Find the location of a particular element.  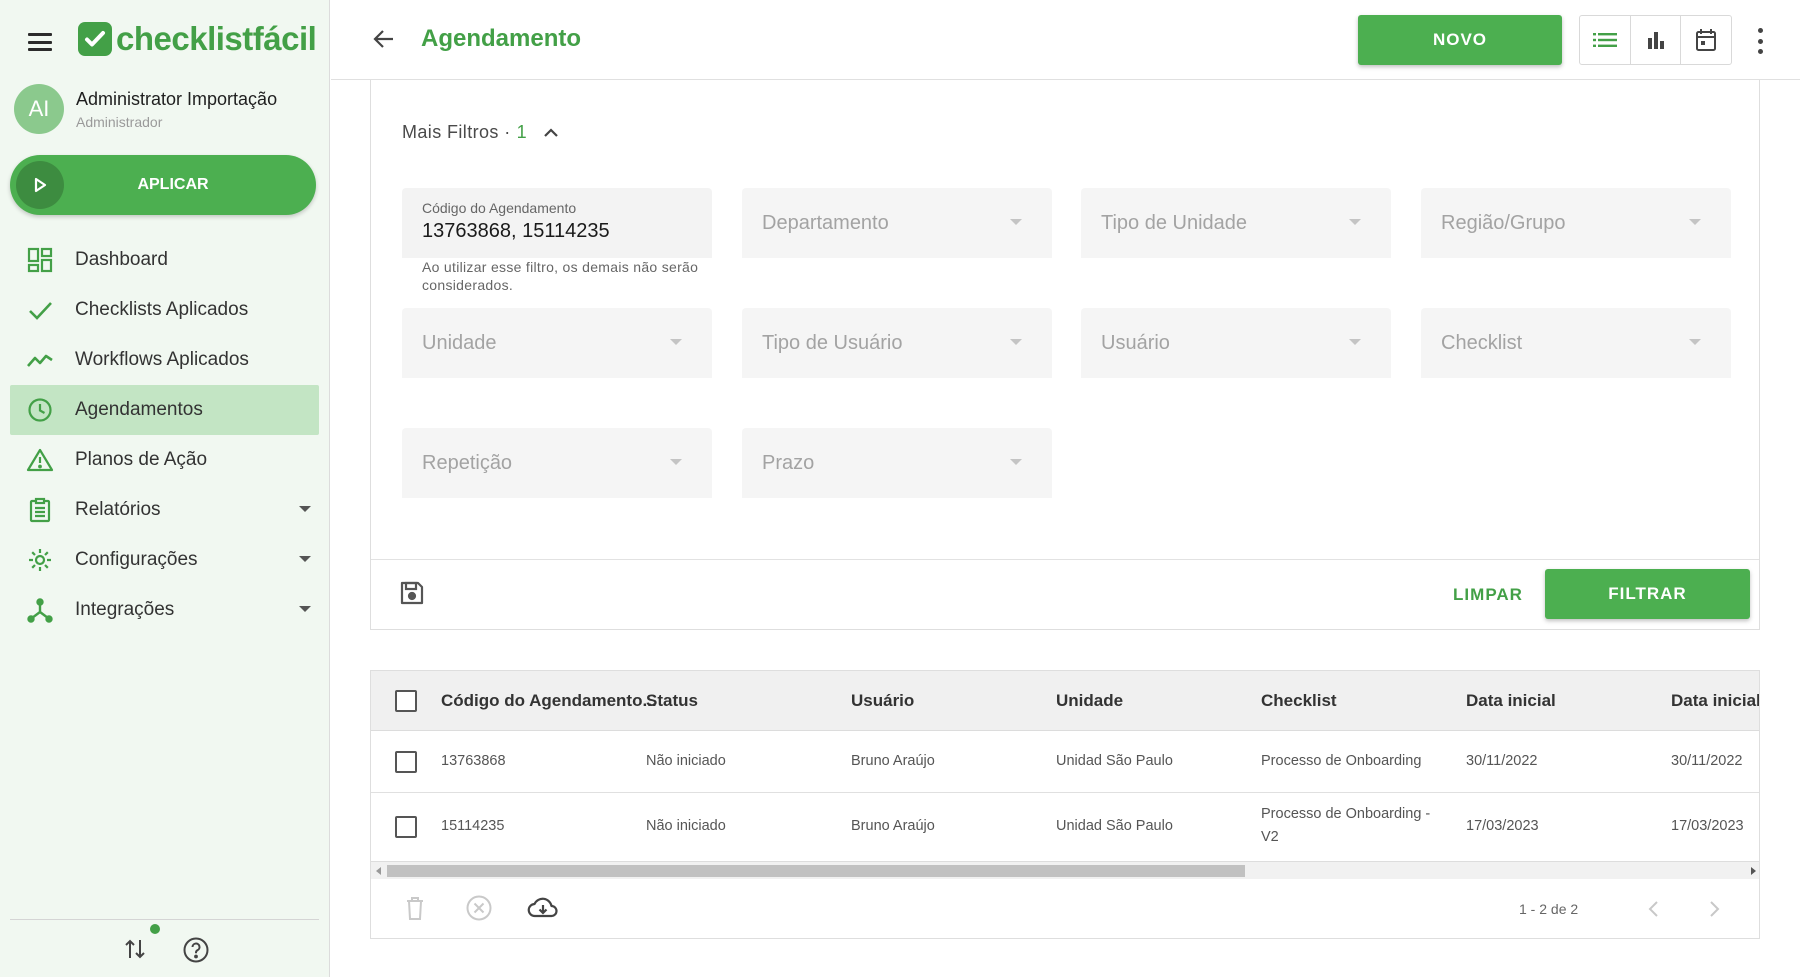

repetition-placeholder: Repetição is located at coordinates (467, 463).